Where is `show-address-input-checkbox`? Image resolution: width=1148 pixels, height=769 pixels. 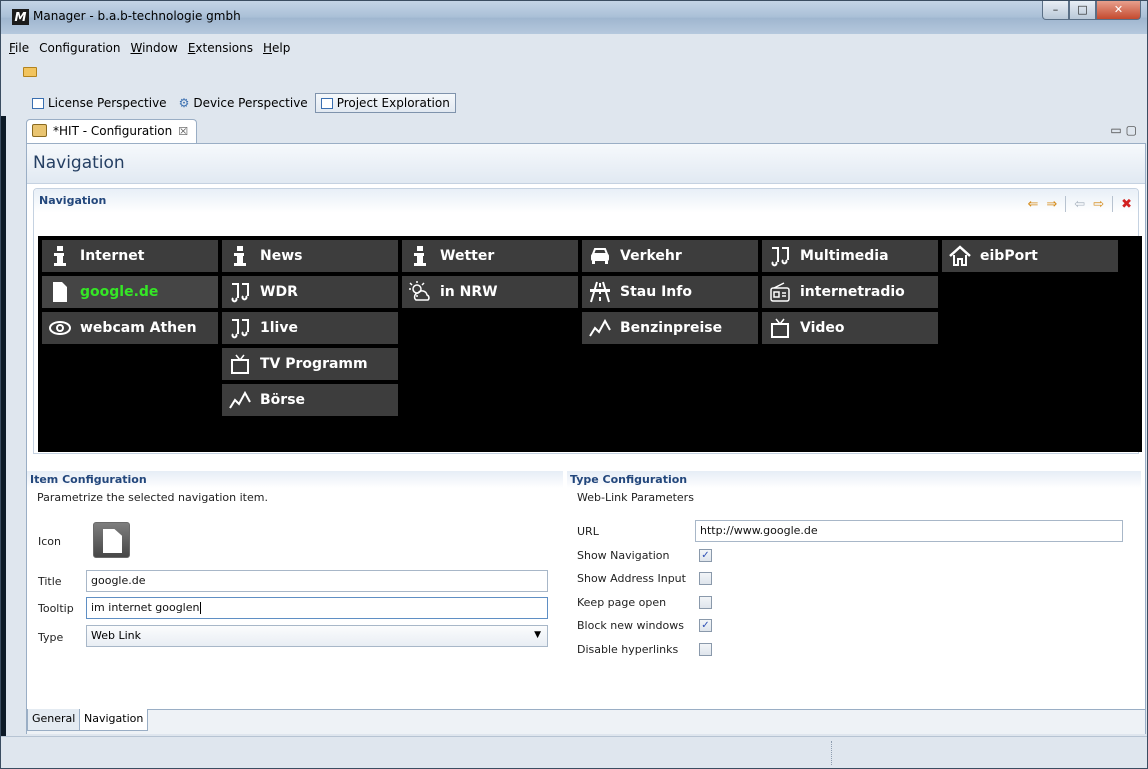 show-address-input-checkbox is located at coordinates (705, 578).